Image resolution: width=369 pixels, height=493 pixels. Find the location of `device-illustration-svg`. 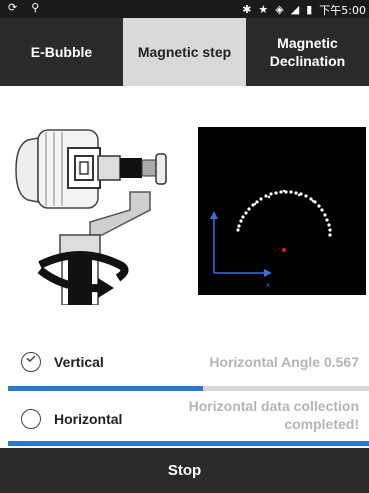

device-illustration-svg is located at coordinates (91, 217).